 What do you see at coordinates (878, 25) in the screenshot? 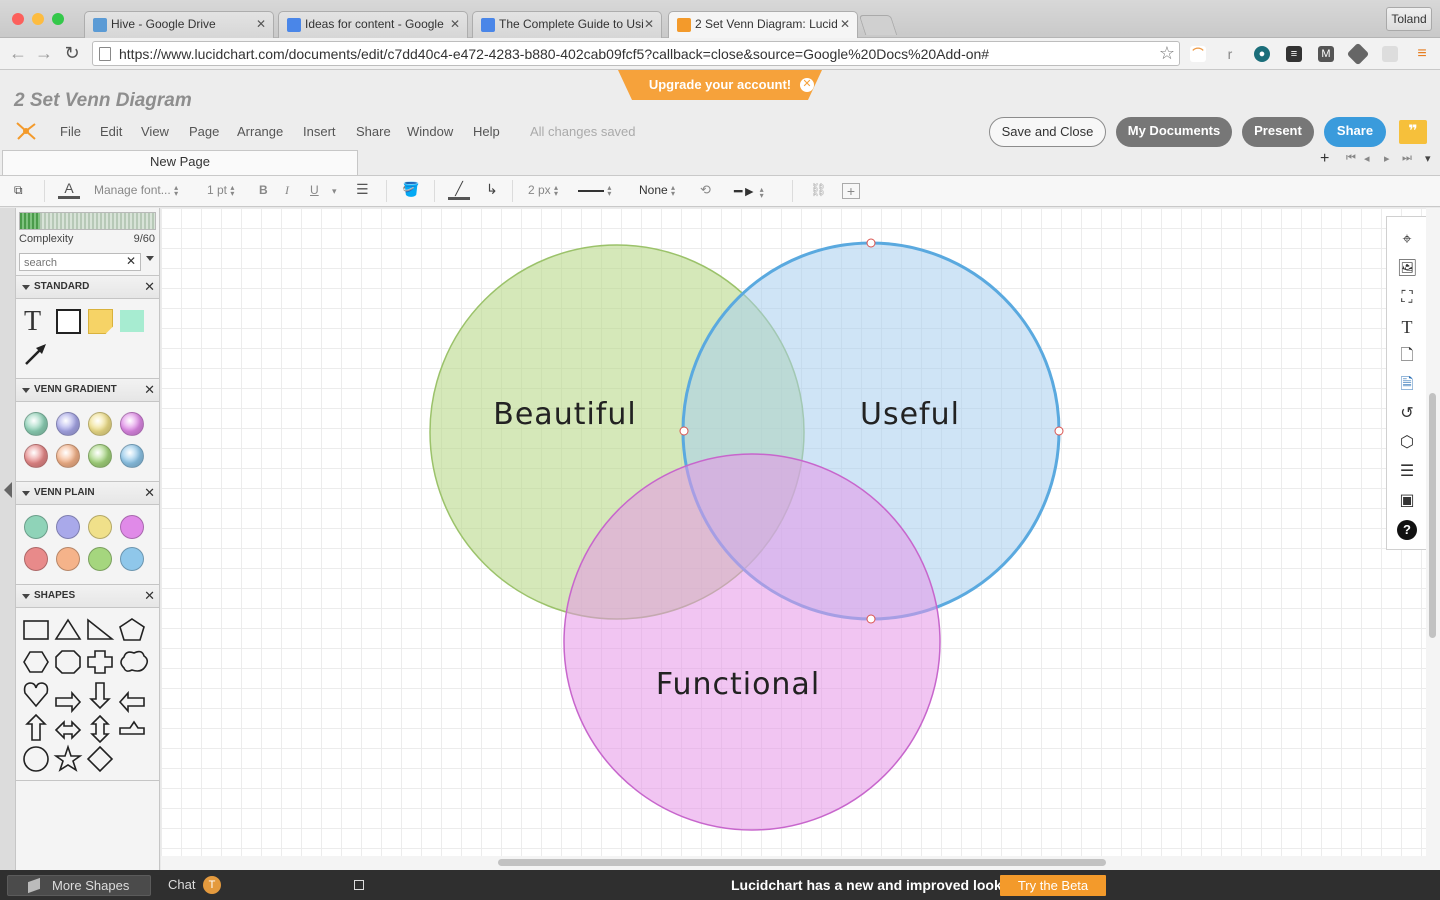
I see `new-tab-button` at bounding box center [878, 25].